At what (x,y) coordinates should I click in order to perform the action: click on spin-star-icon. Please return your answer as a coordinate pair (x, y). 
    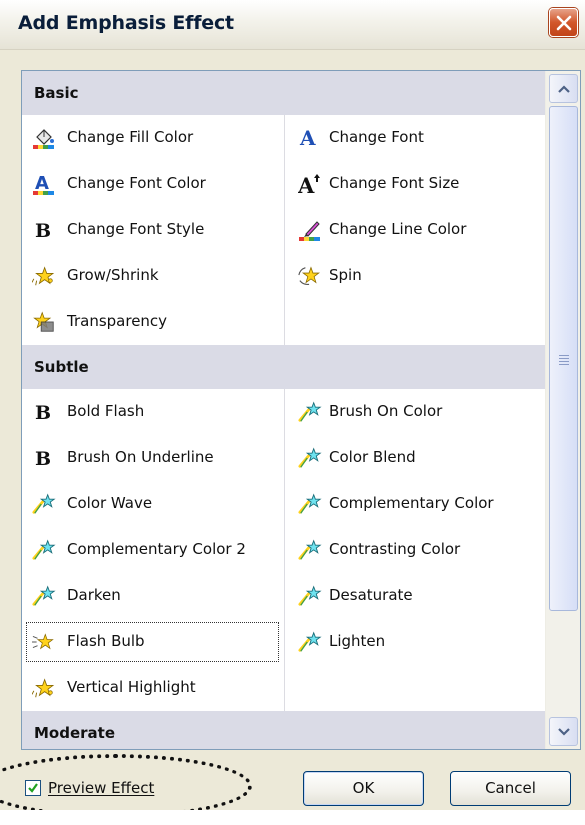
    Looking at the image, I should click on (310, 276).